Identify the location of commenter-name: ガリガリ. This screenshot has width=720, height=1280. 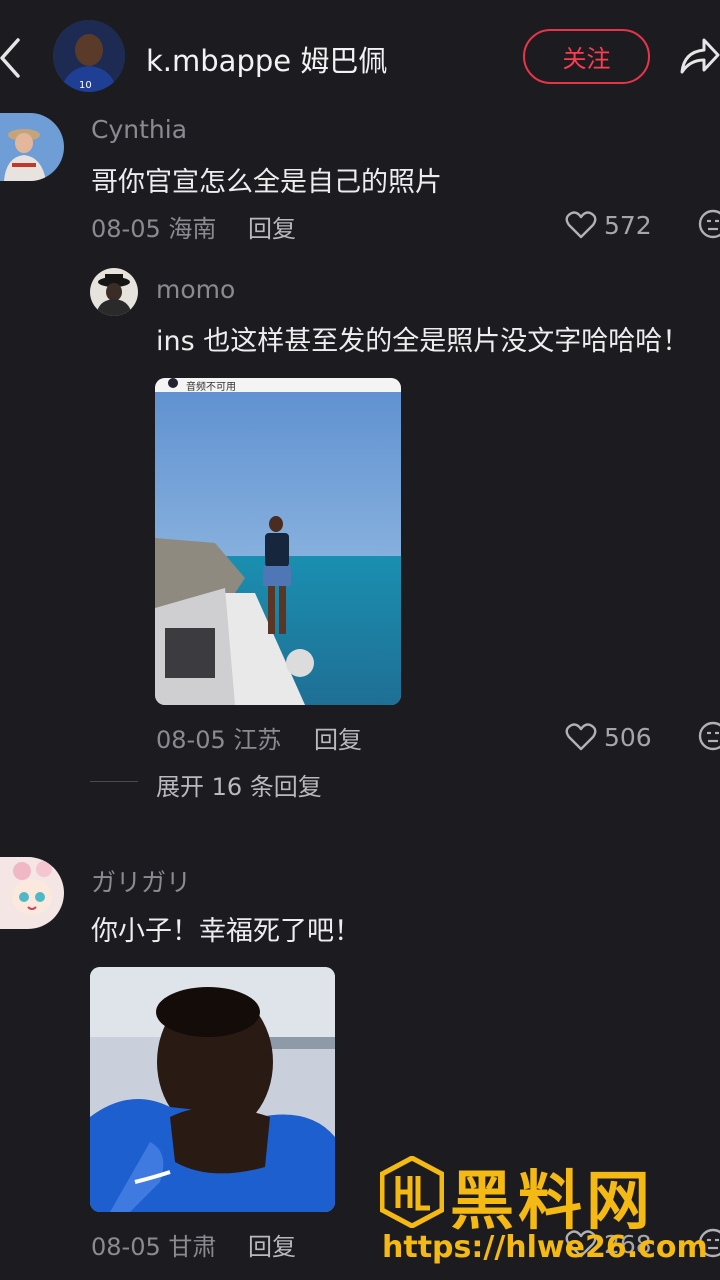
(141, 881).